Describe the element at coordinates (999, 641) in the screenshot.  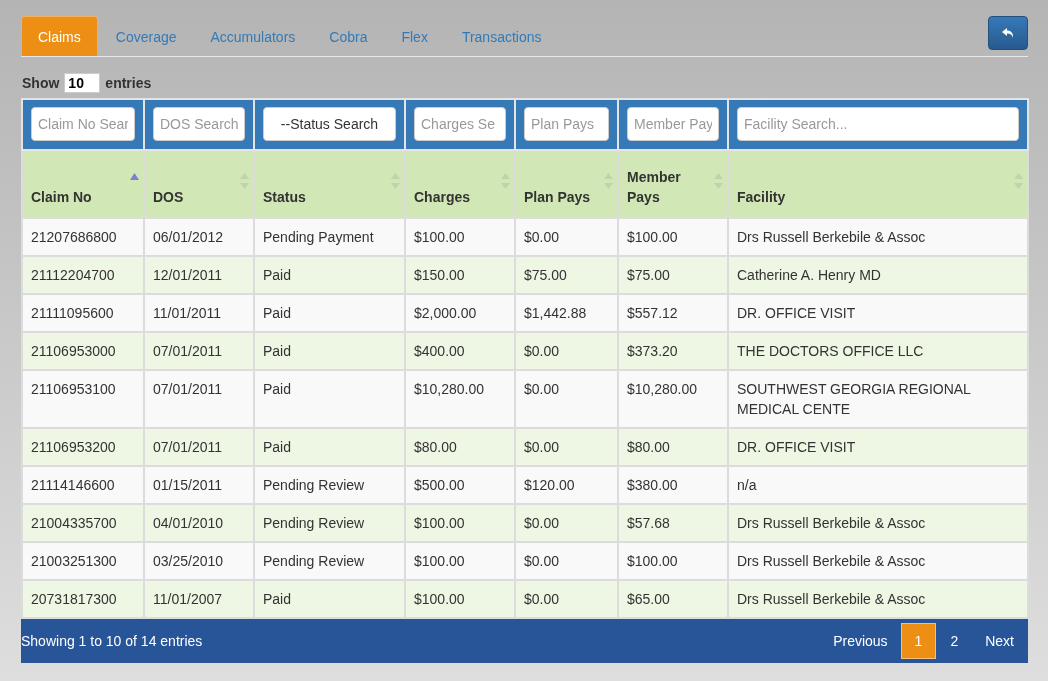
I see `pagination-link: Next` at that location.